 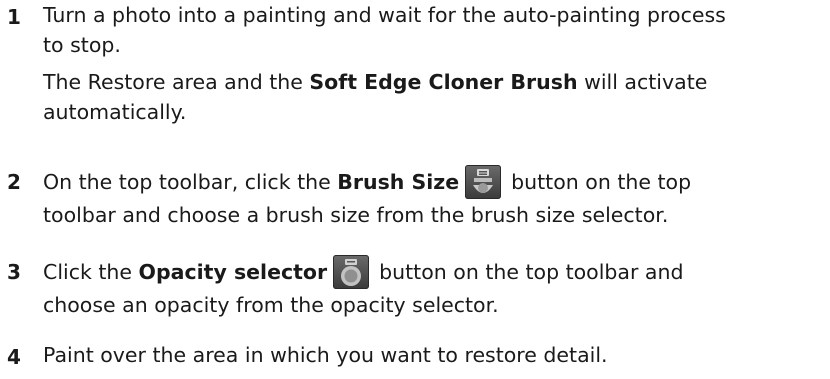 What do you see at coordinates (483, 182) in the screenshot?
I see `brush-size-icon` at bounding box center [483, 182].